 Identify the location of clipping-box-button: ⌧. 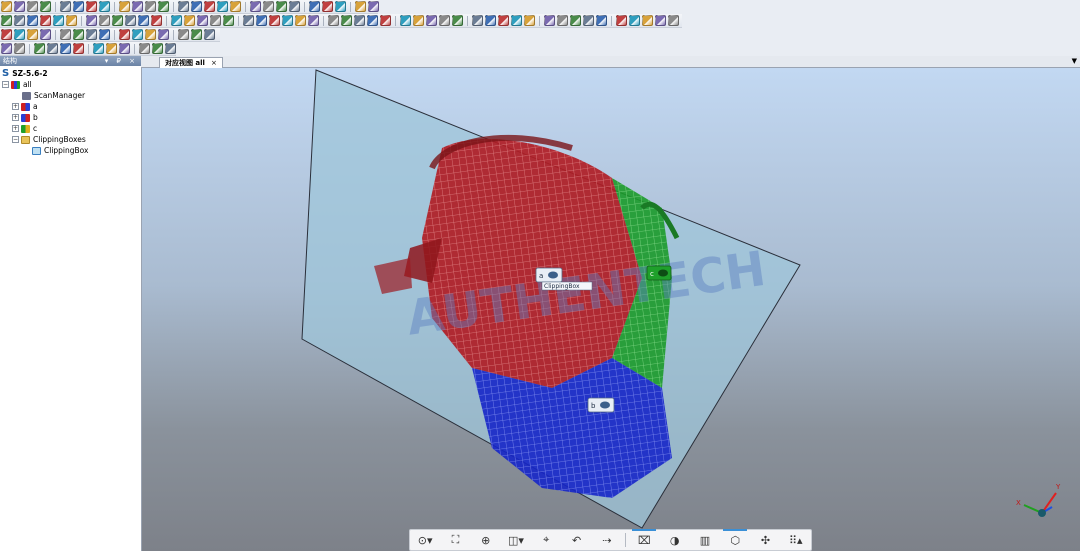
(644, 537).